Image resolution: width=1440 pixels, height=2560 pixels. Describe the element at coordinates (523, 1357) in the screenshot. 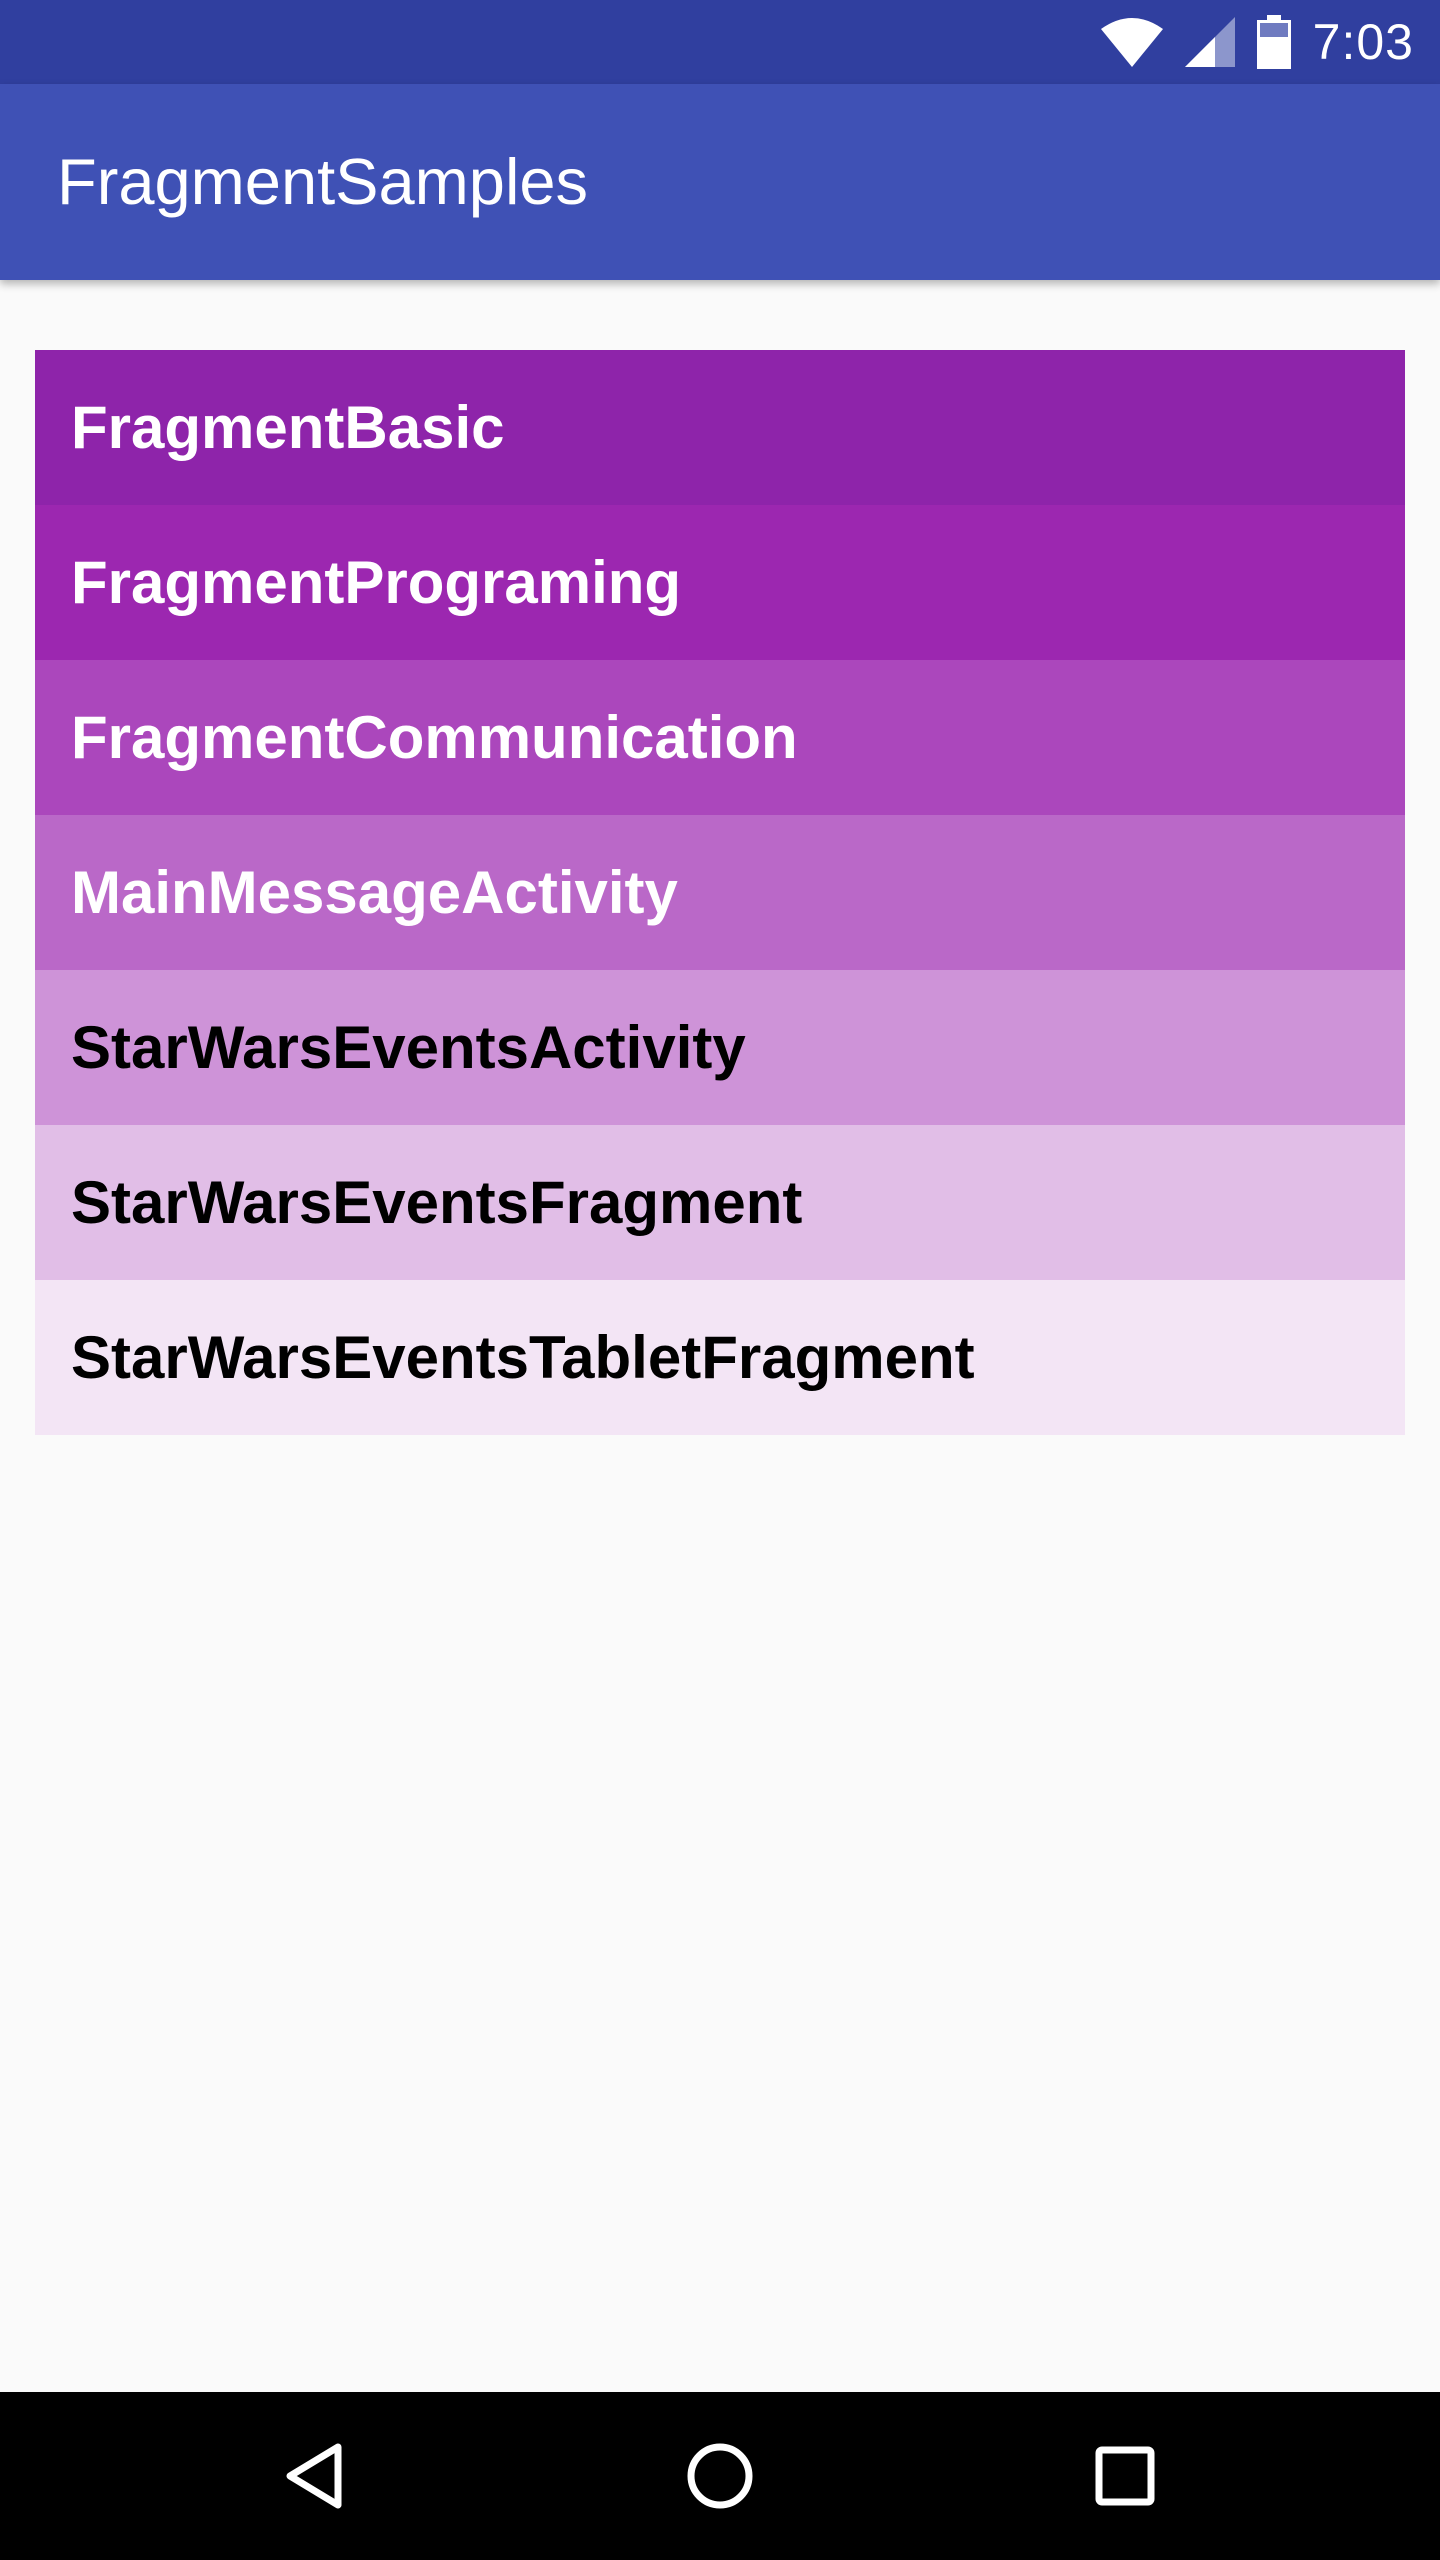

I see `list-item-label: StarWarsEventsTabletFragment` at that location.